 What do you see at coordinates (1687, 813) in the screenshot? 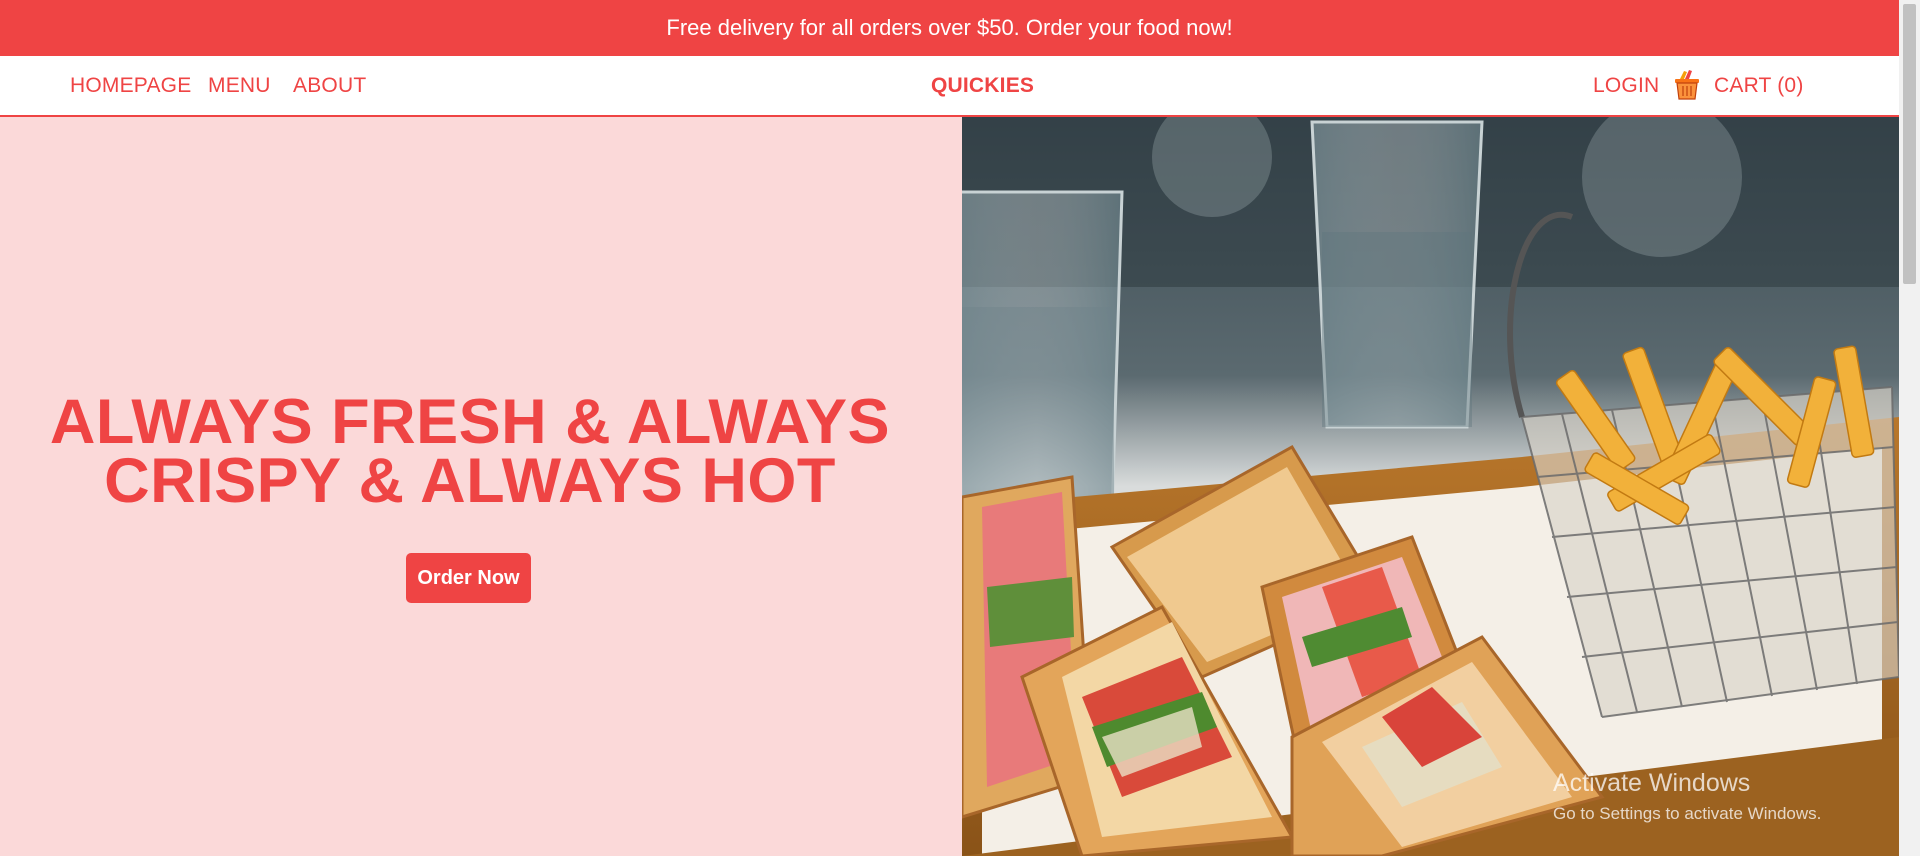
I see `watermark-subtitle: Go to Settings to activate Windows.` at bounding box center [1687, 813].